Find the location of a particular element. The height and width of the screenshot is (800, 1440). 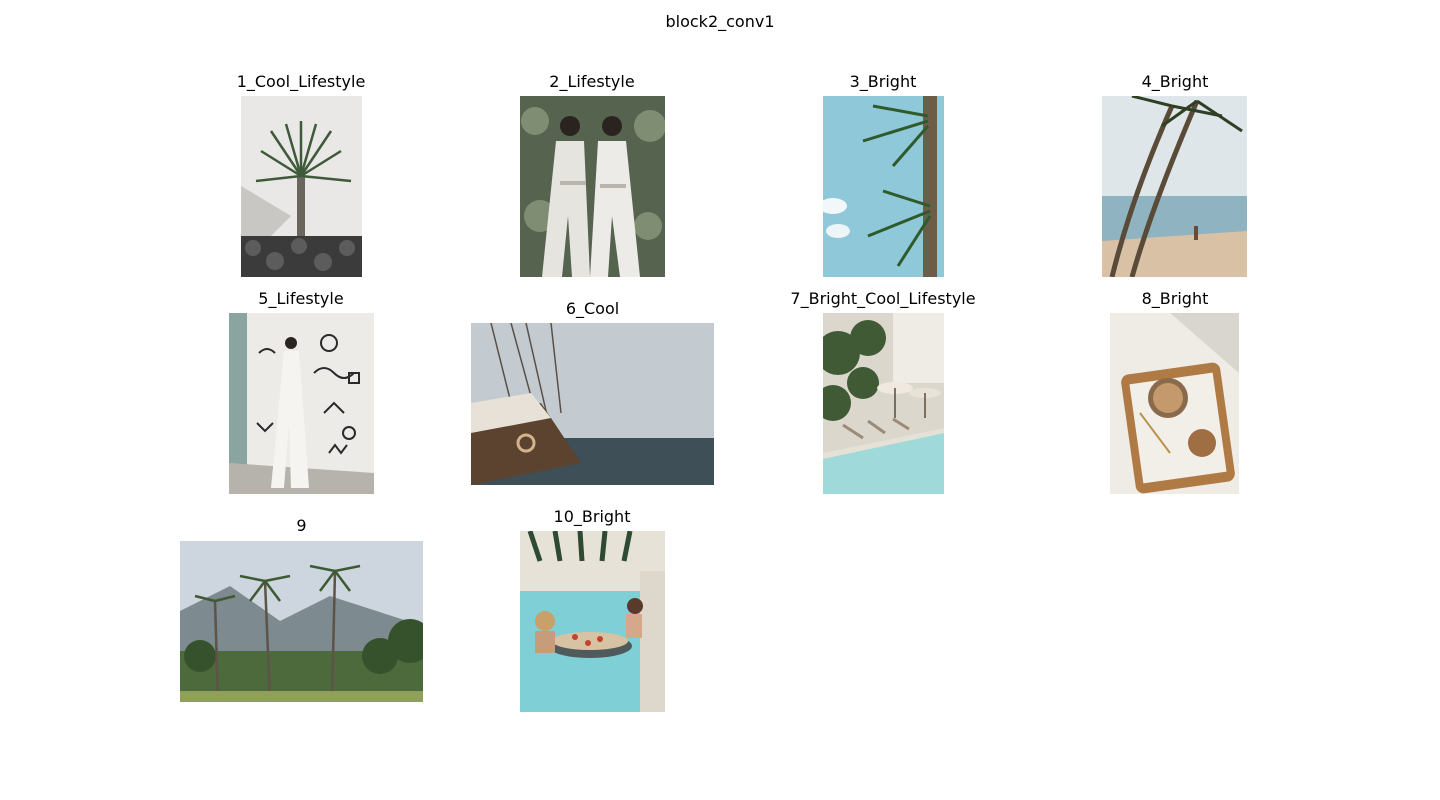

panel-9: 9 is located at coordinates (301, 611).